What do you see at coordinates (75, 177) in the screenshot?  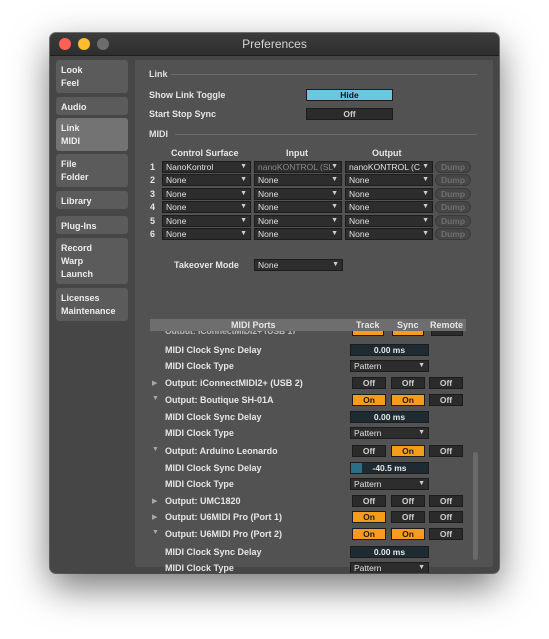 I see `tab-label: Folder` at bounding box center [75, 177].